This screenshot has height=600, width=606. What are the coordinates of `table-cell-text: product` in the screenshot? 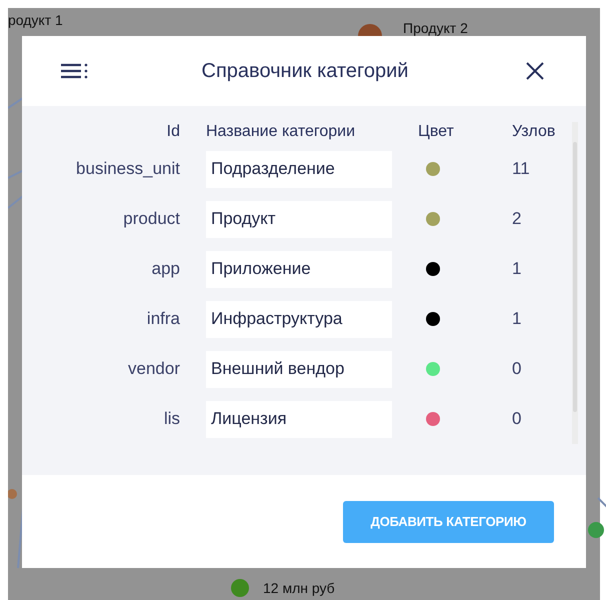 It's located at (151, 219).